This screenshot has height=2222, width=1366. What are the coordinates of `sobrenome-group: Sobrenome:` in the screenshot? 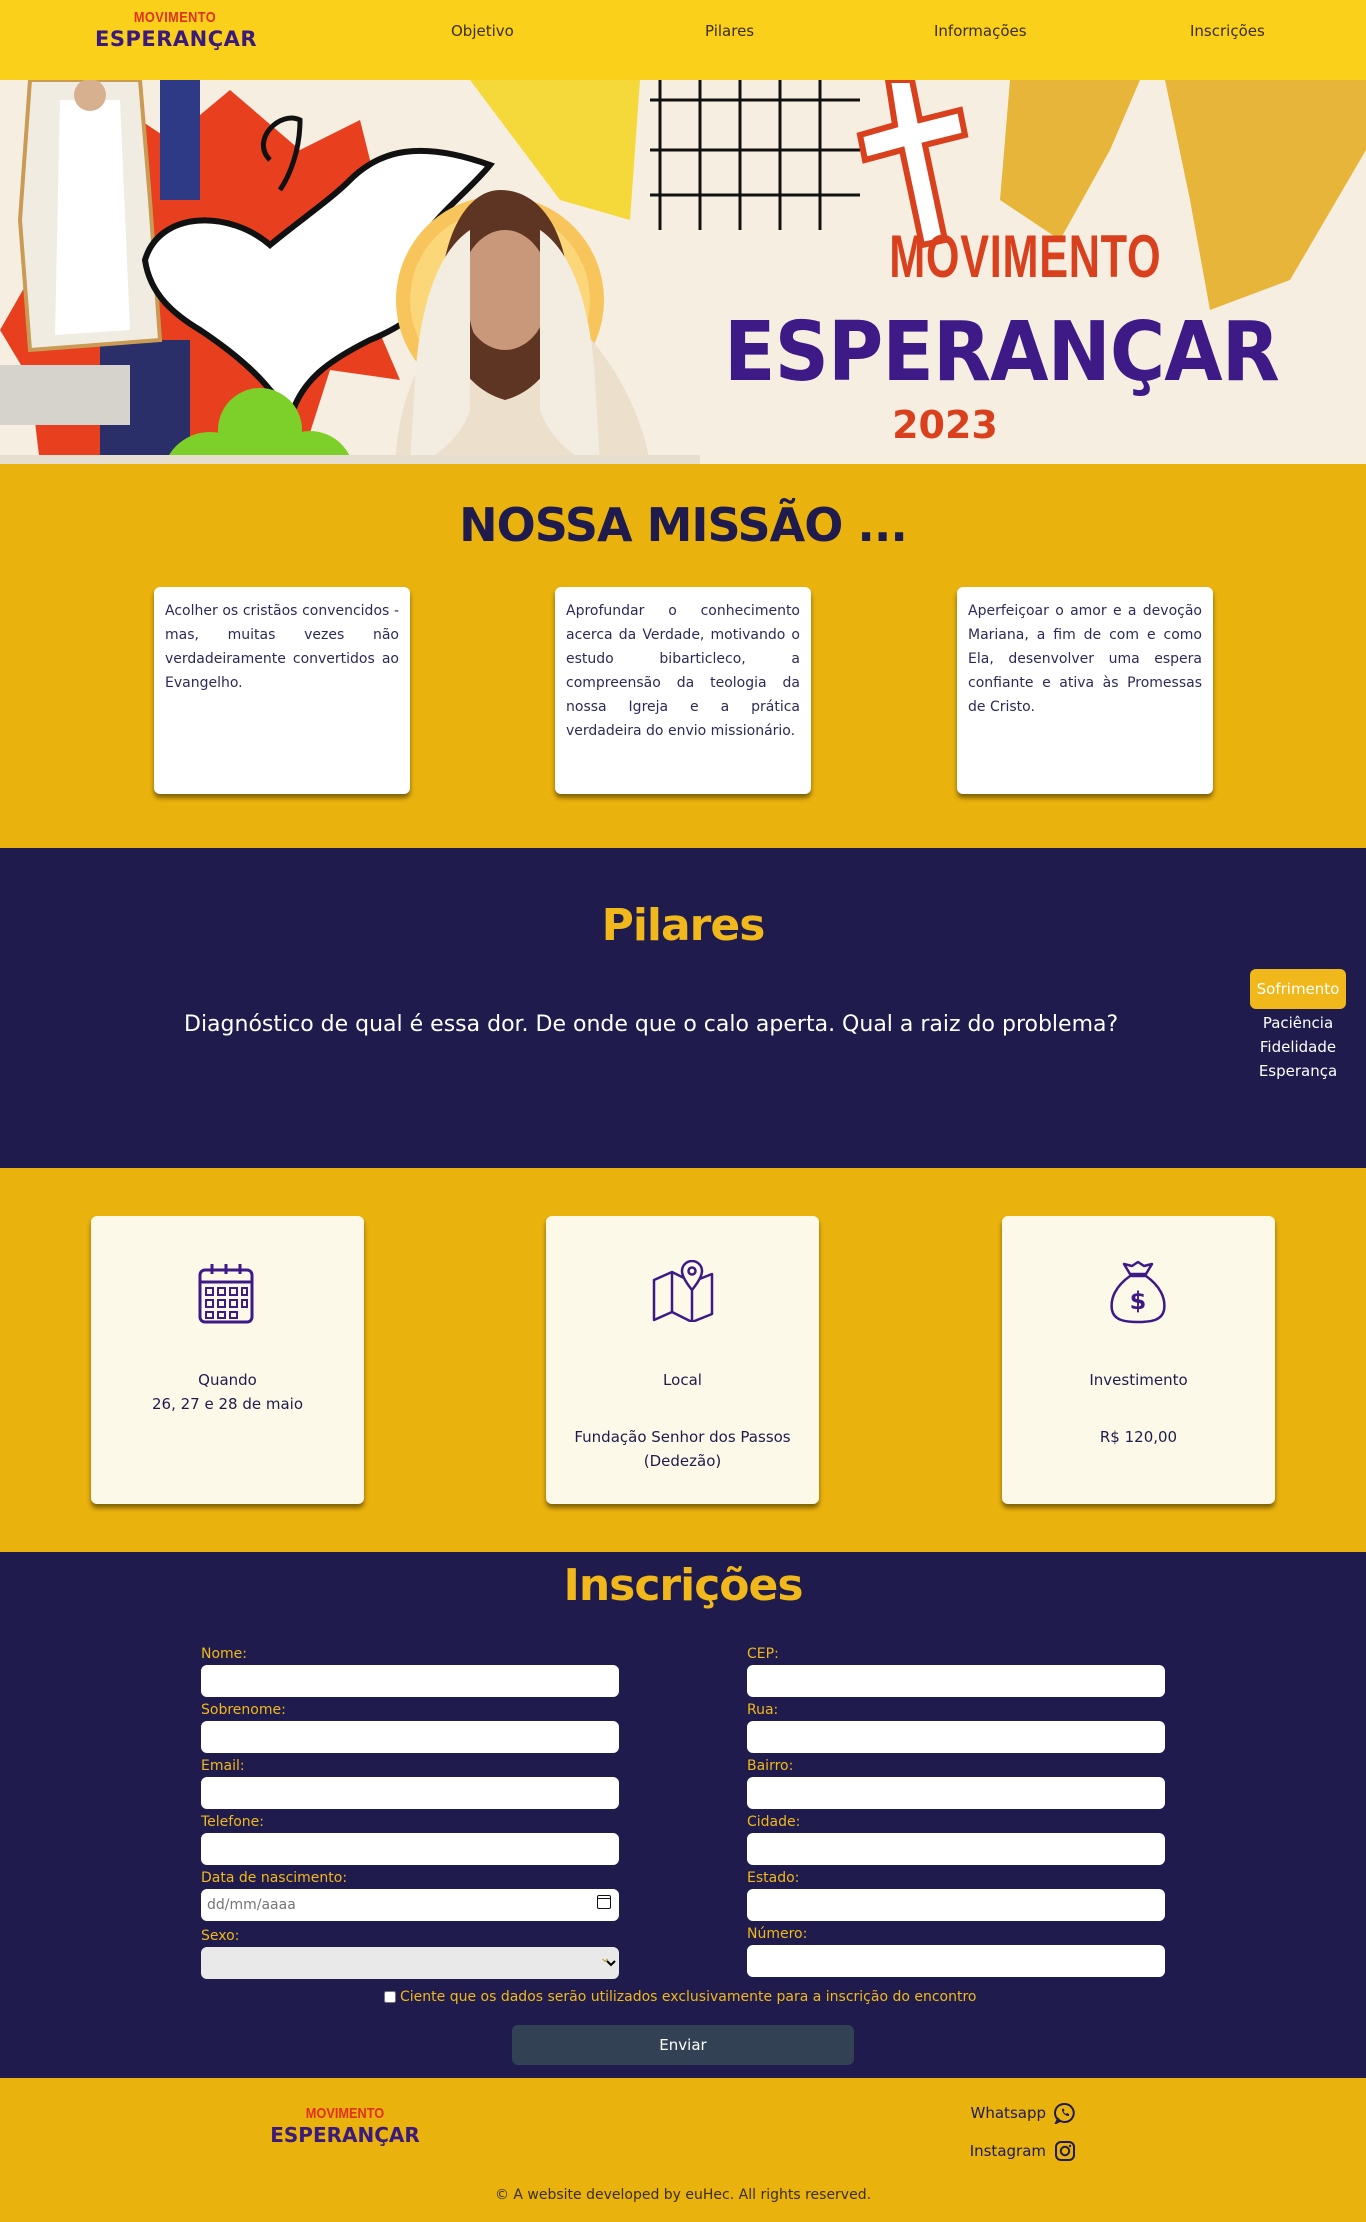 It's located at (410, 1726).